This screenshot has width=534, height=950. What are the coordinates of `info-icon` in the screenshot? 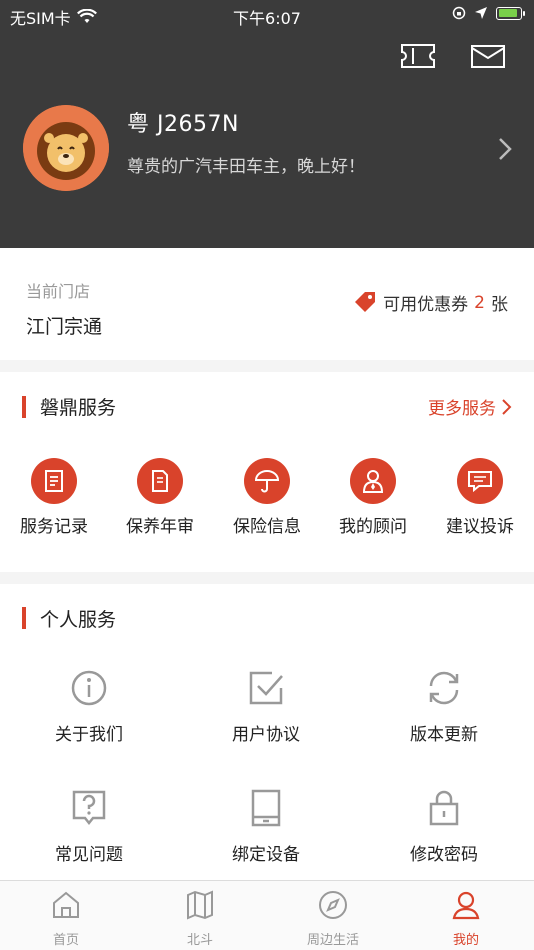 It's located at (89, 688).